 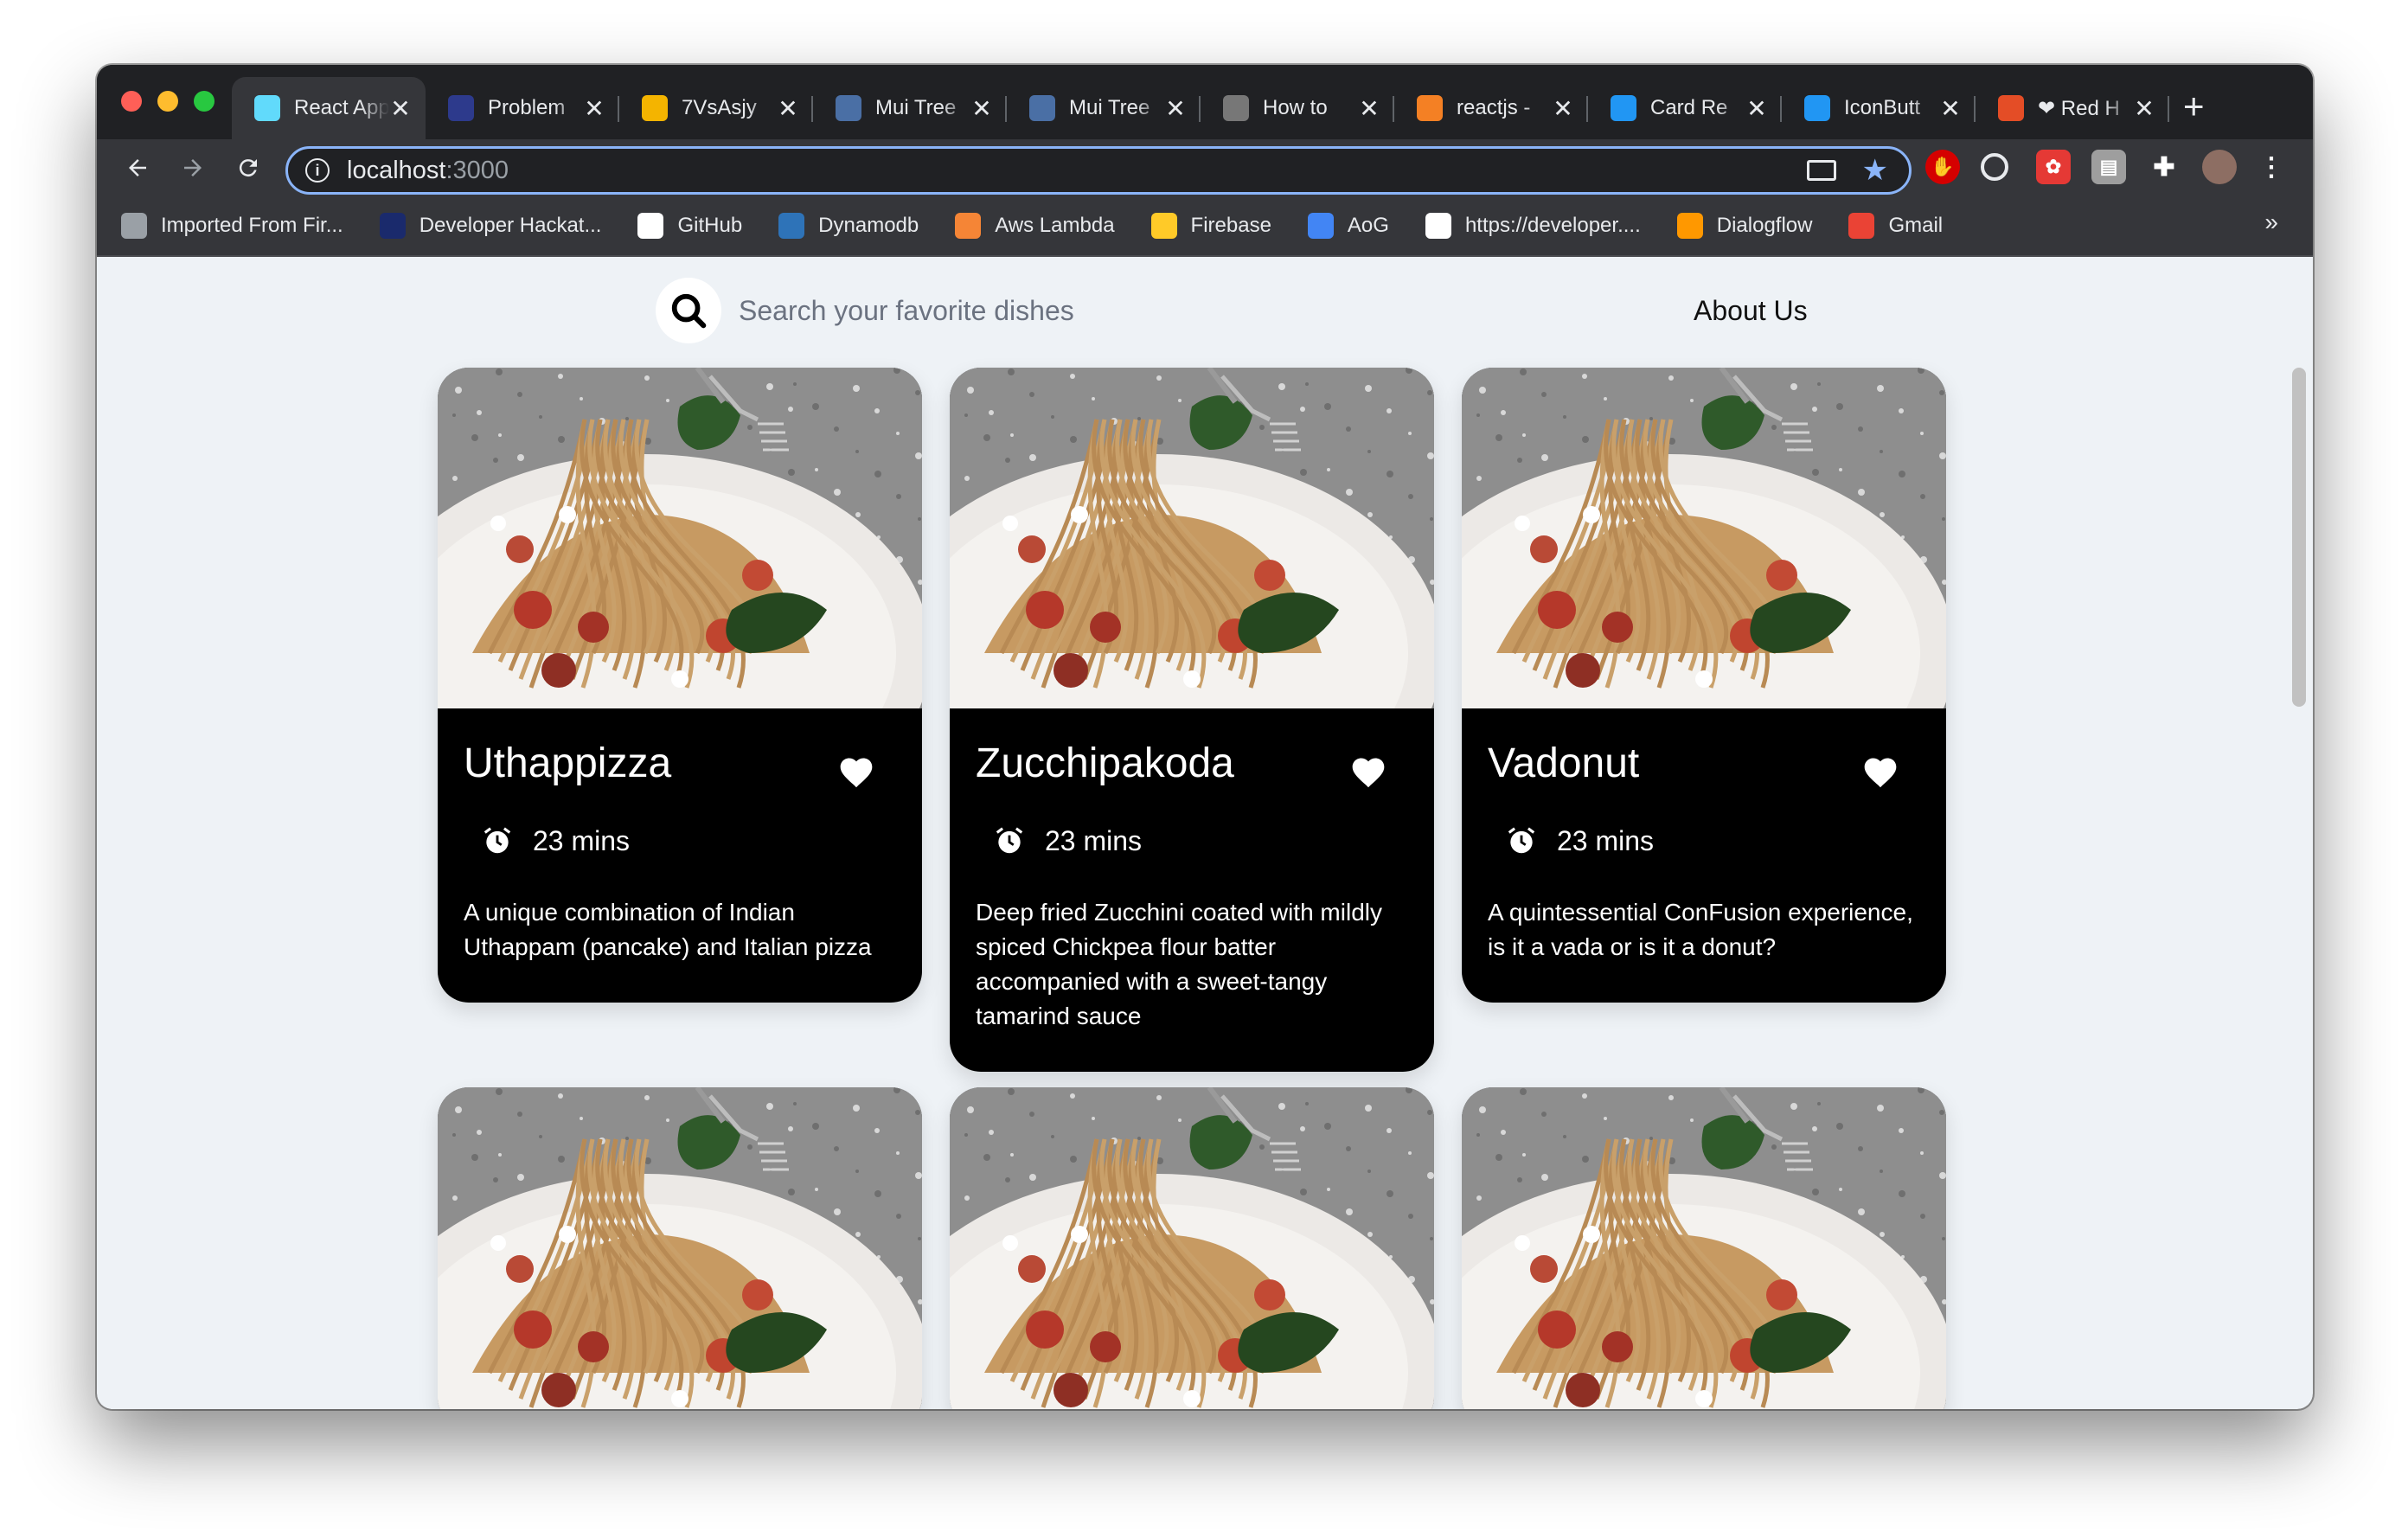 What do you see at coordinates (1035, 226) in the screenshot?
I see `bookmark-item: Aws Lambda` at bounding box center [1035, 226].